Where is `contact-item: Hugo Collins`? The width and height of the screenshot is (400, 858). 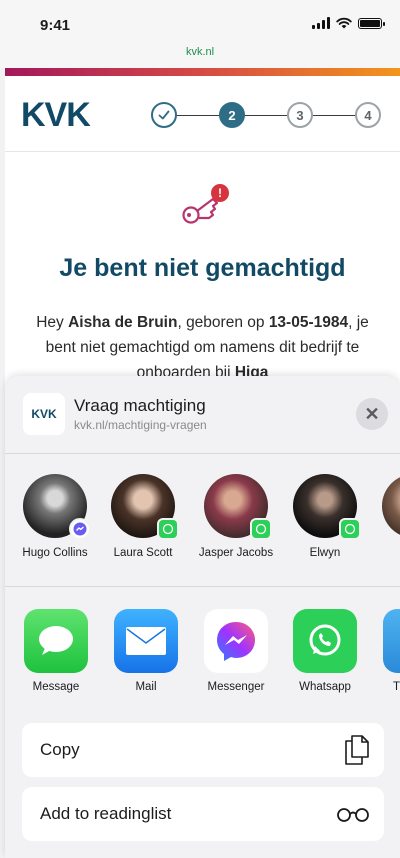 contact-item: Hugo Collins is located at coordinates (55, 517).